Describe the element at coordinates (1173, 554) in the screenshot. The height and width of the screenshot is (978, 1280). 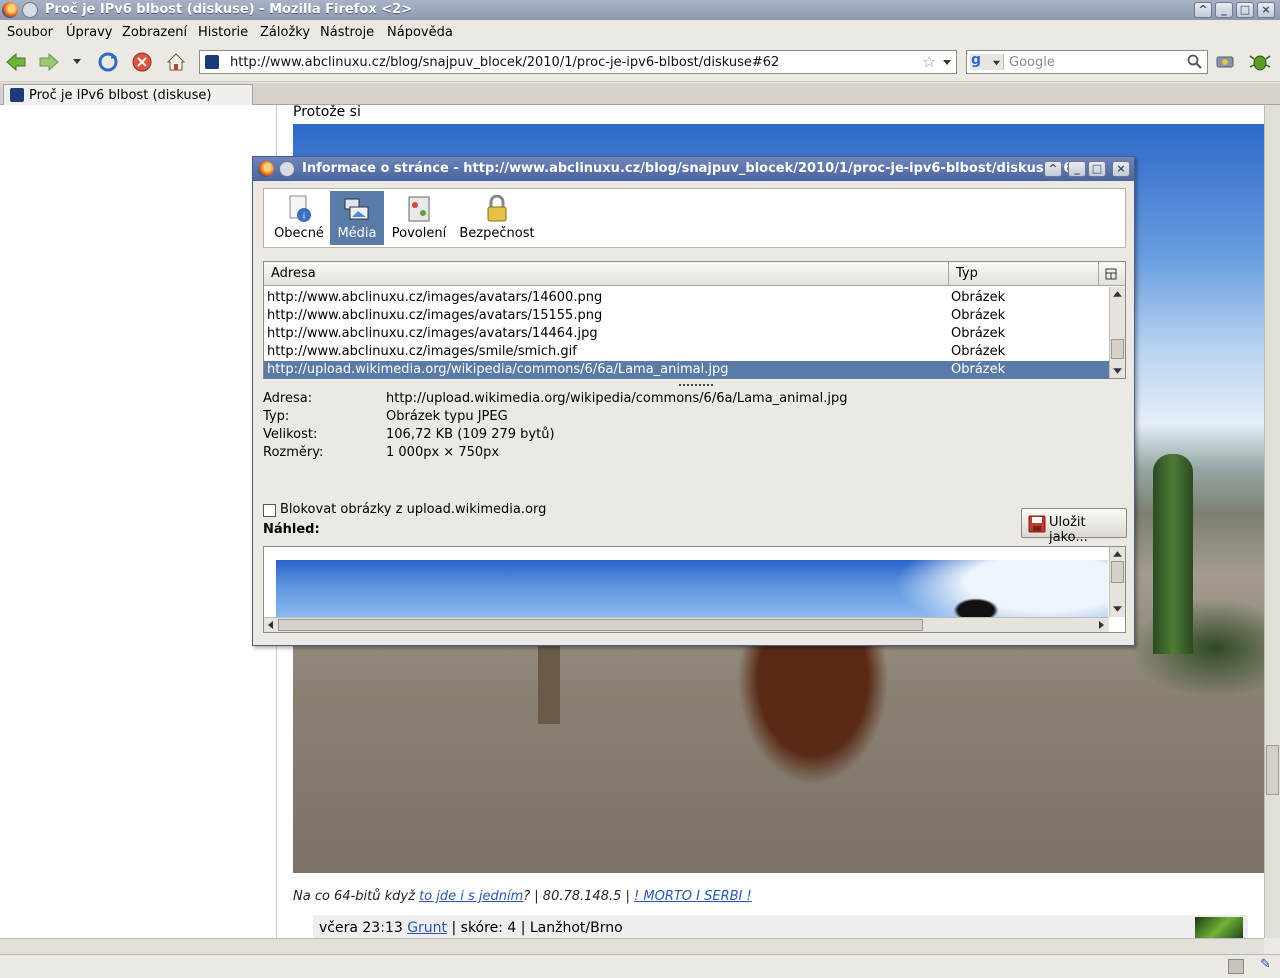
I see `cactus` at that location.